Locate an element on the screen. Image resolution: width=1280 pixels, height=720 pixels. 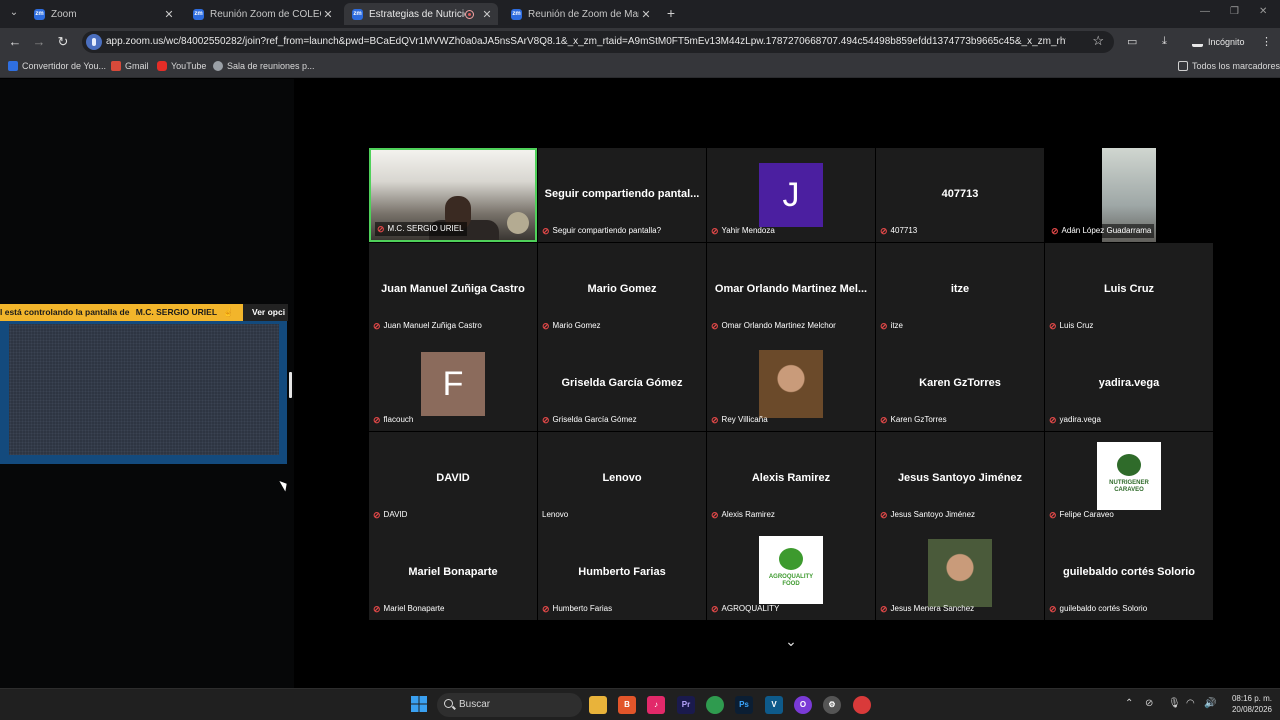
participant-tile: NUTRIGENER CARAVEO ⊘ Felipe Caraveo is located at coordinates (1129, 479).